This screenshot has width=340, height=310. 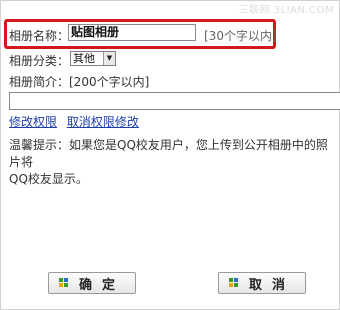 What do you see at coordinates (39, 61) in the screenshot?
I see `album-category-label: 相册分类：` at bounding box center [39, 61].